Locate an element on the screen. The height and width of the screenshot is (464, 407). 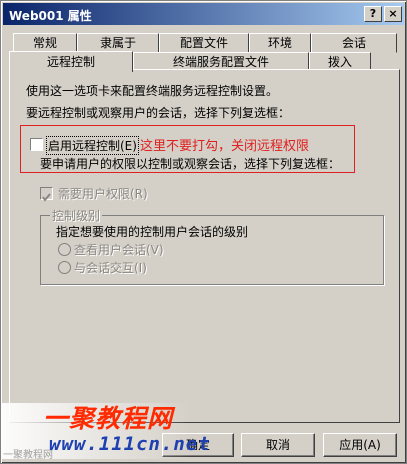
description-text: 使用这一选项卡来配置终端服务远程控制设置。 is located at coordinates (152, 91).